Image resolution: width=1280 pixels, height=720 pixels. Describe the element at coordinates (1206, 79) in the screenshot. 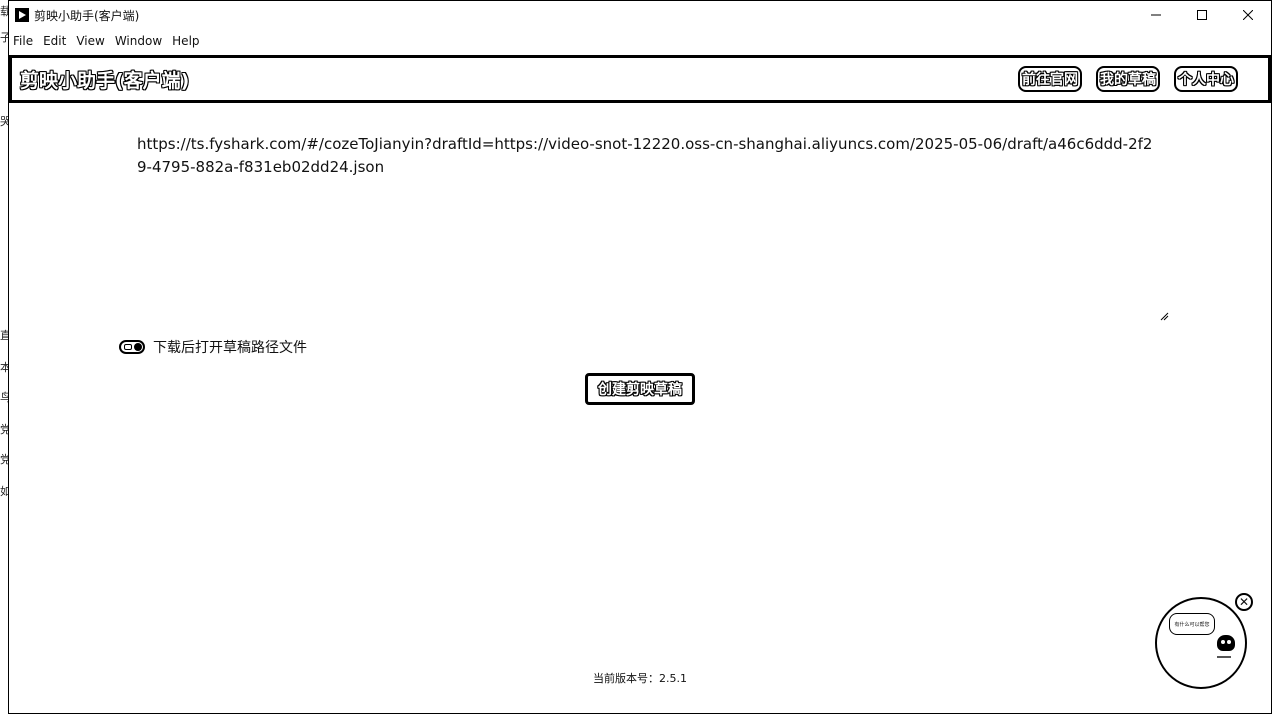

I see `nav-user-center: 个人中心` at that location.